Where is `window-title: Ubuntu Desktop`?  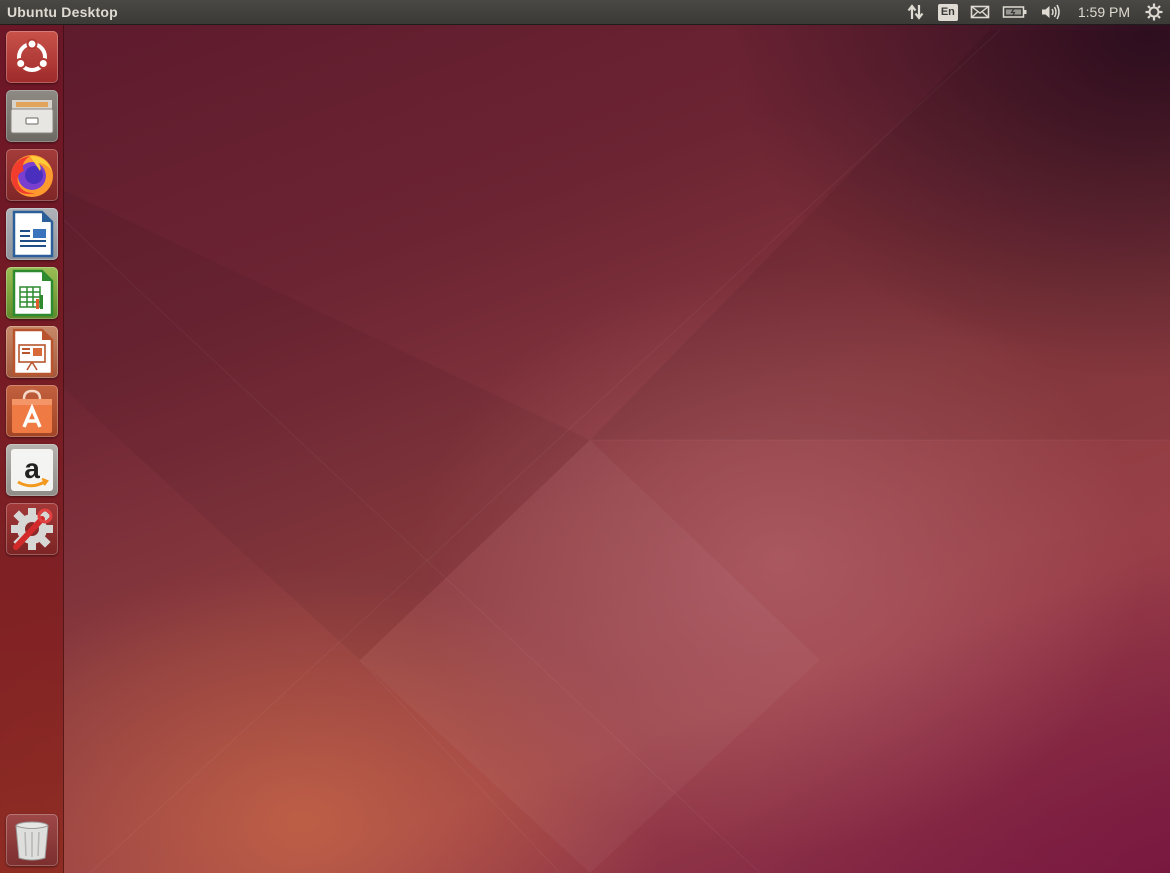 window-title: Ubuntu Desktop is located at coordinates (62, 12).